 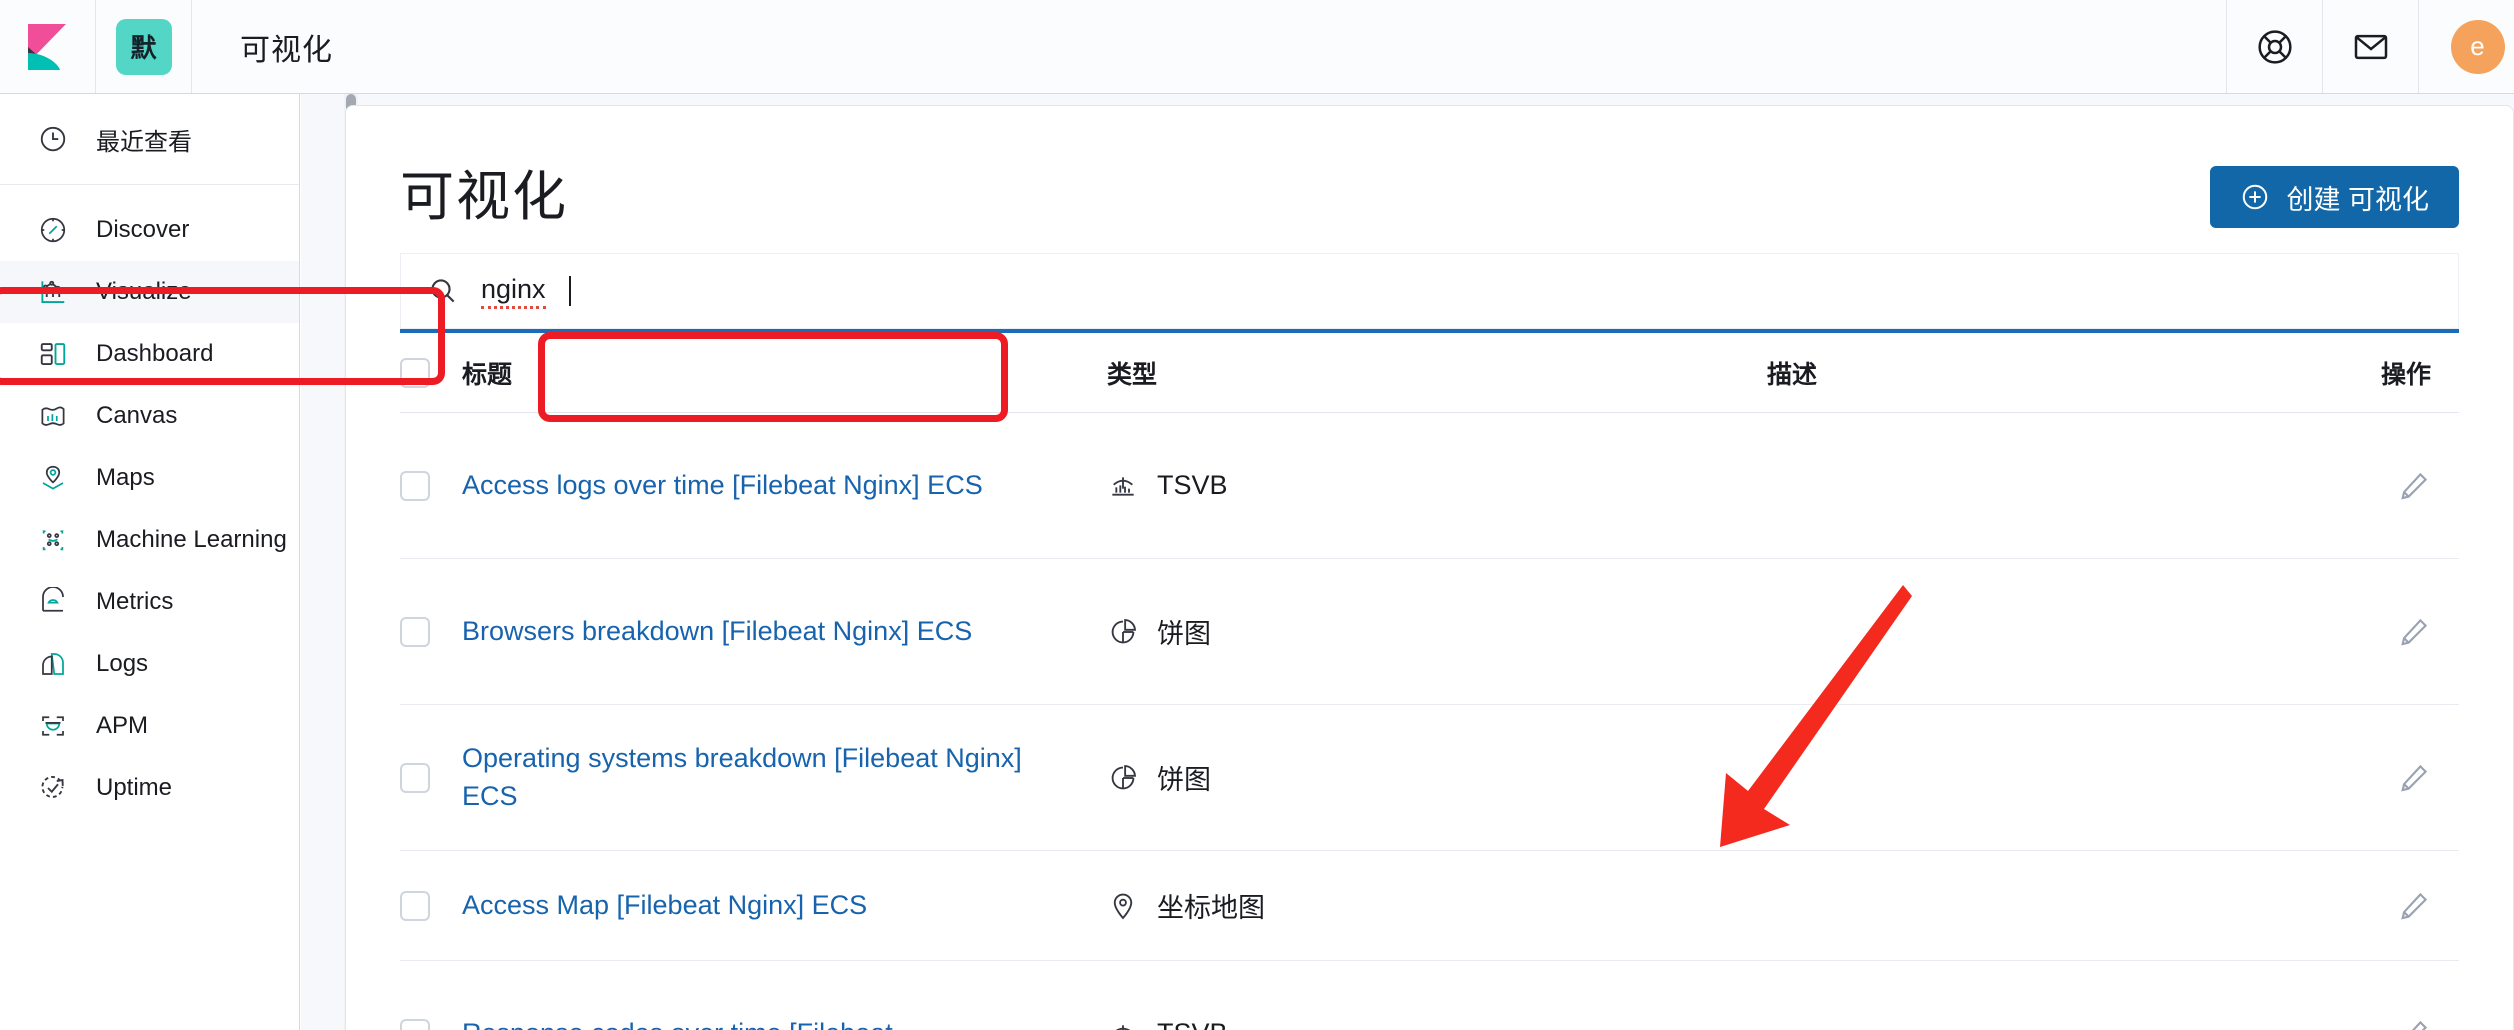 I want to click on canvas-icon, so click(x=53, y=416).